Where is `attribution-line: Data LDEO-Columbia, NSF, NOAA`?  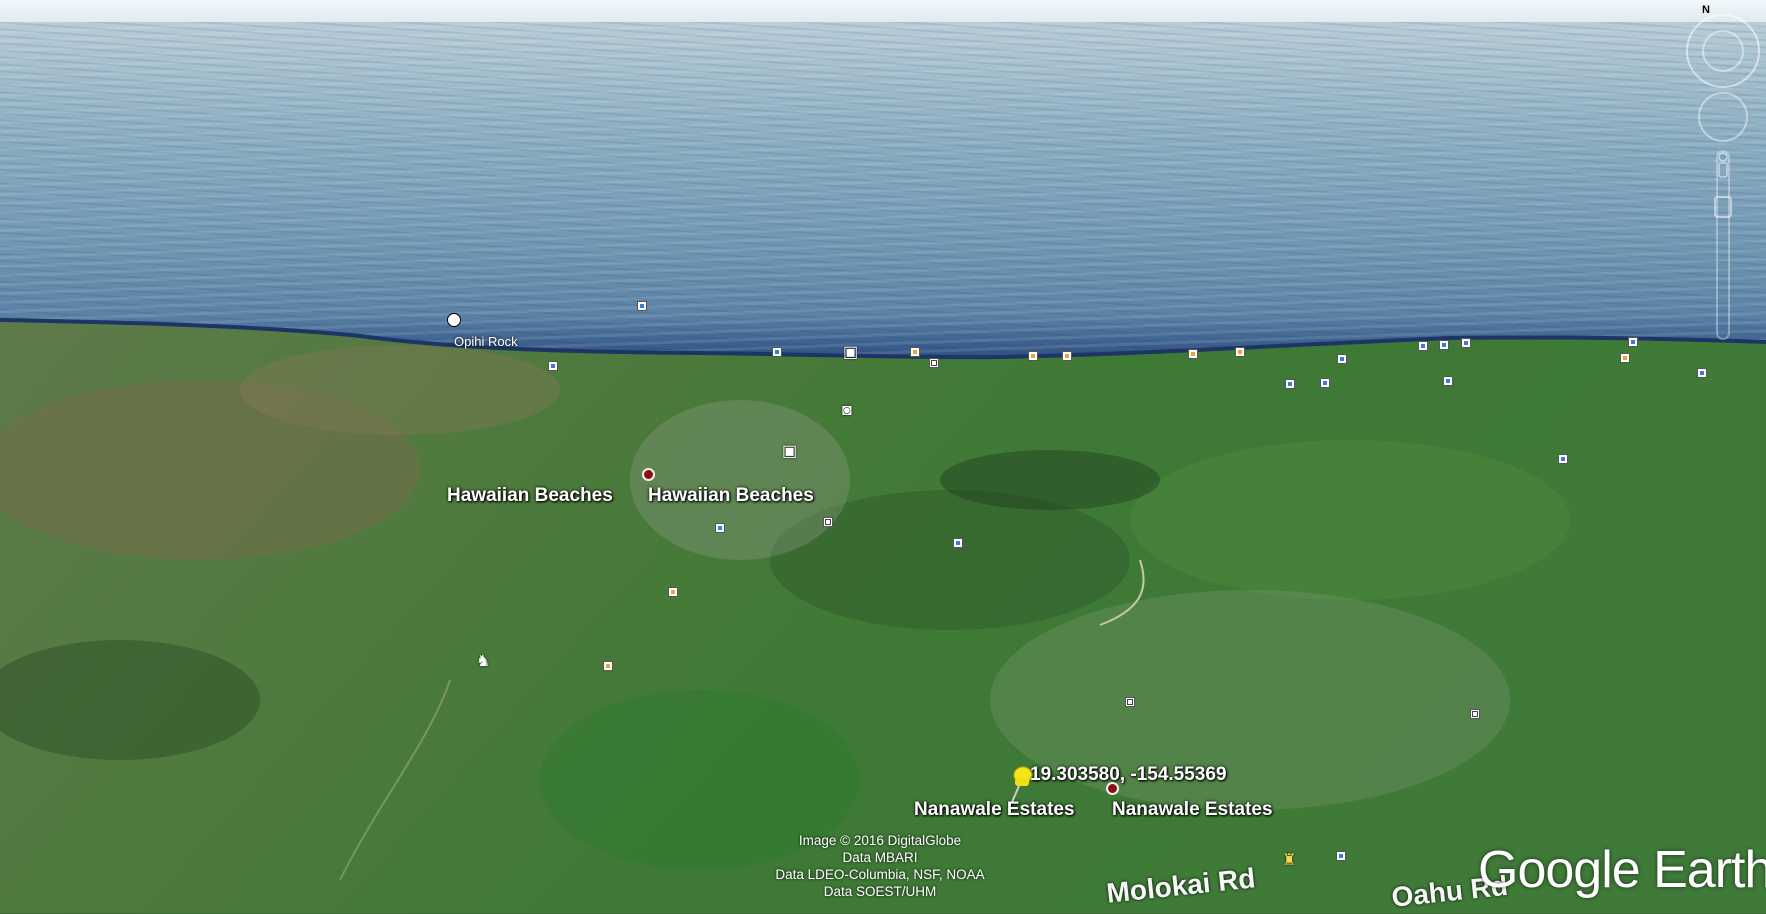 attribution-line: Data LDEO-Columbia, NSF, NOAA is located at coordinates (880, 874).